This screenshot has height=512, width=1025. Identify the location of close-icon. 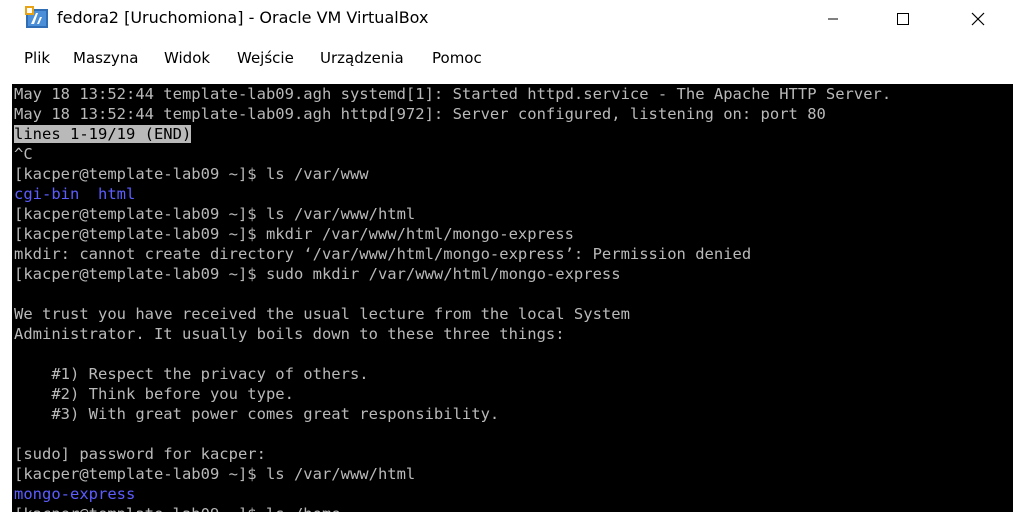
(978, 19).